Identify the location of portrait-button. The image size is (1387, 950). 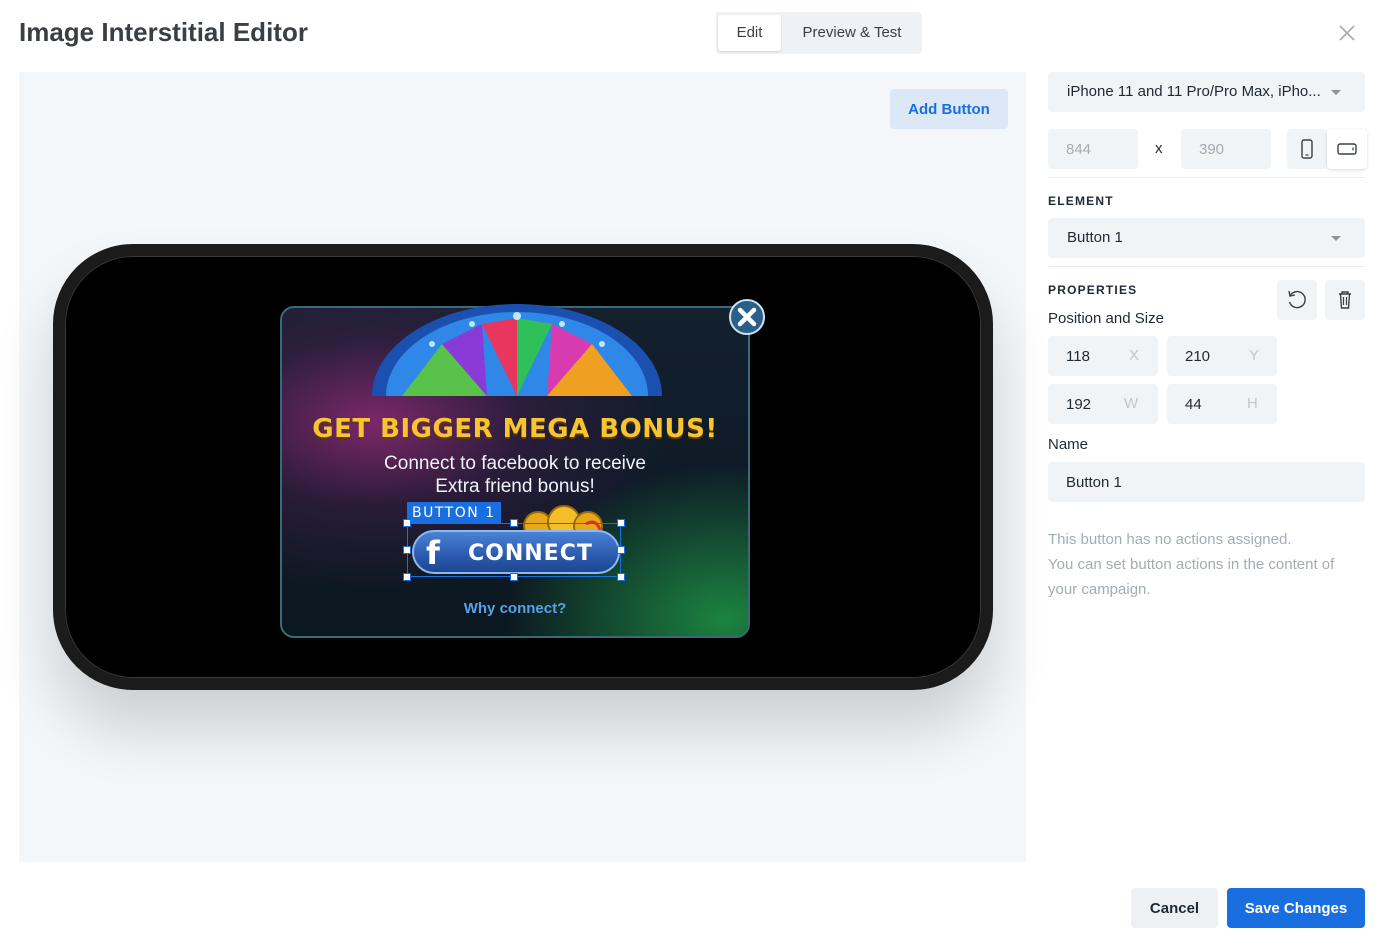
(1307, 149).